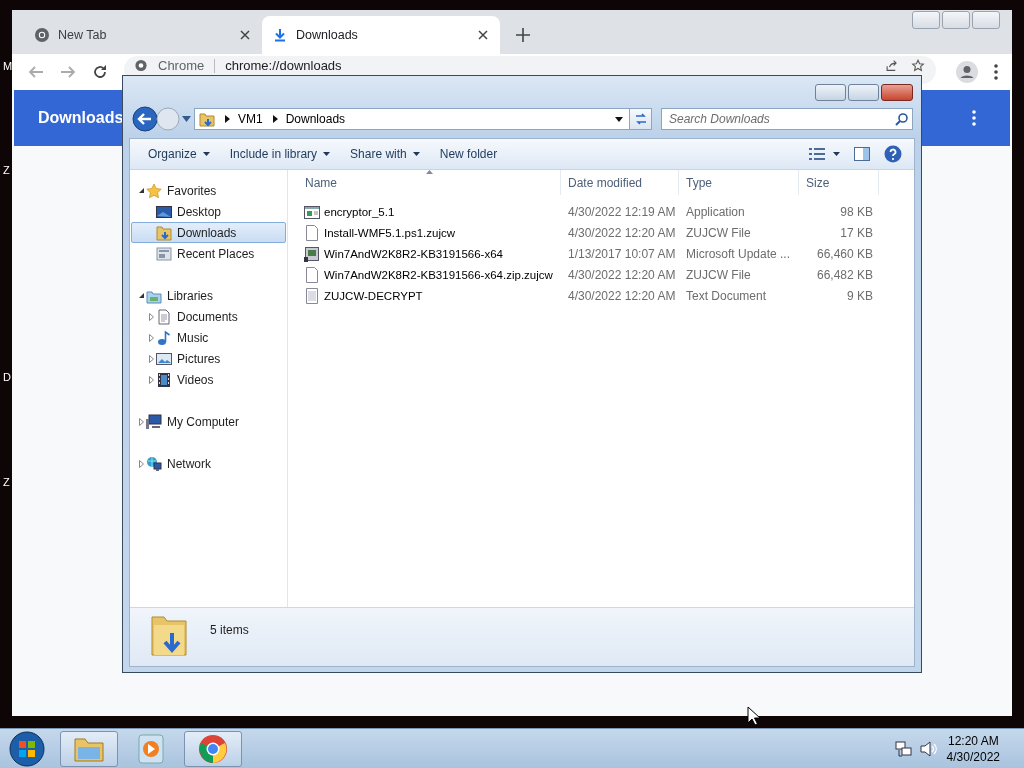 The height and width of the screenshot is (768, 1024). What do you see at coordinates (145, 119) in the screenshot?
I see `back-icon` at bounding box center [145, 119].